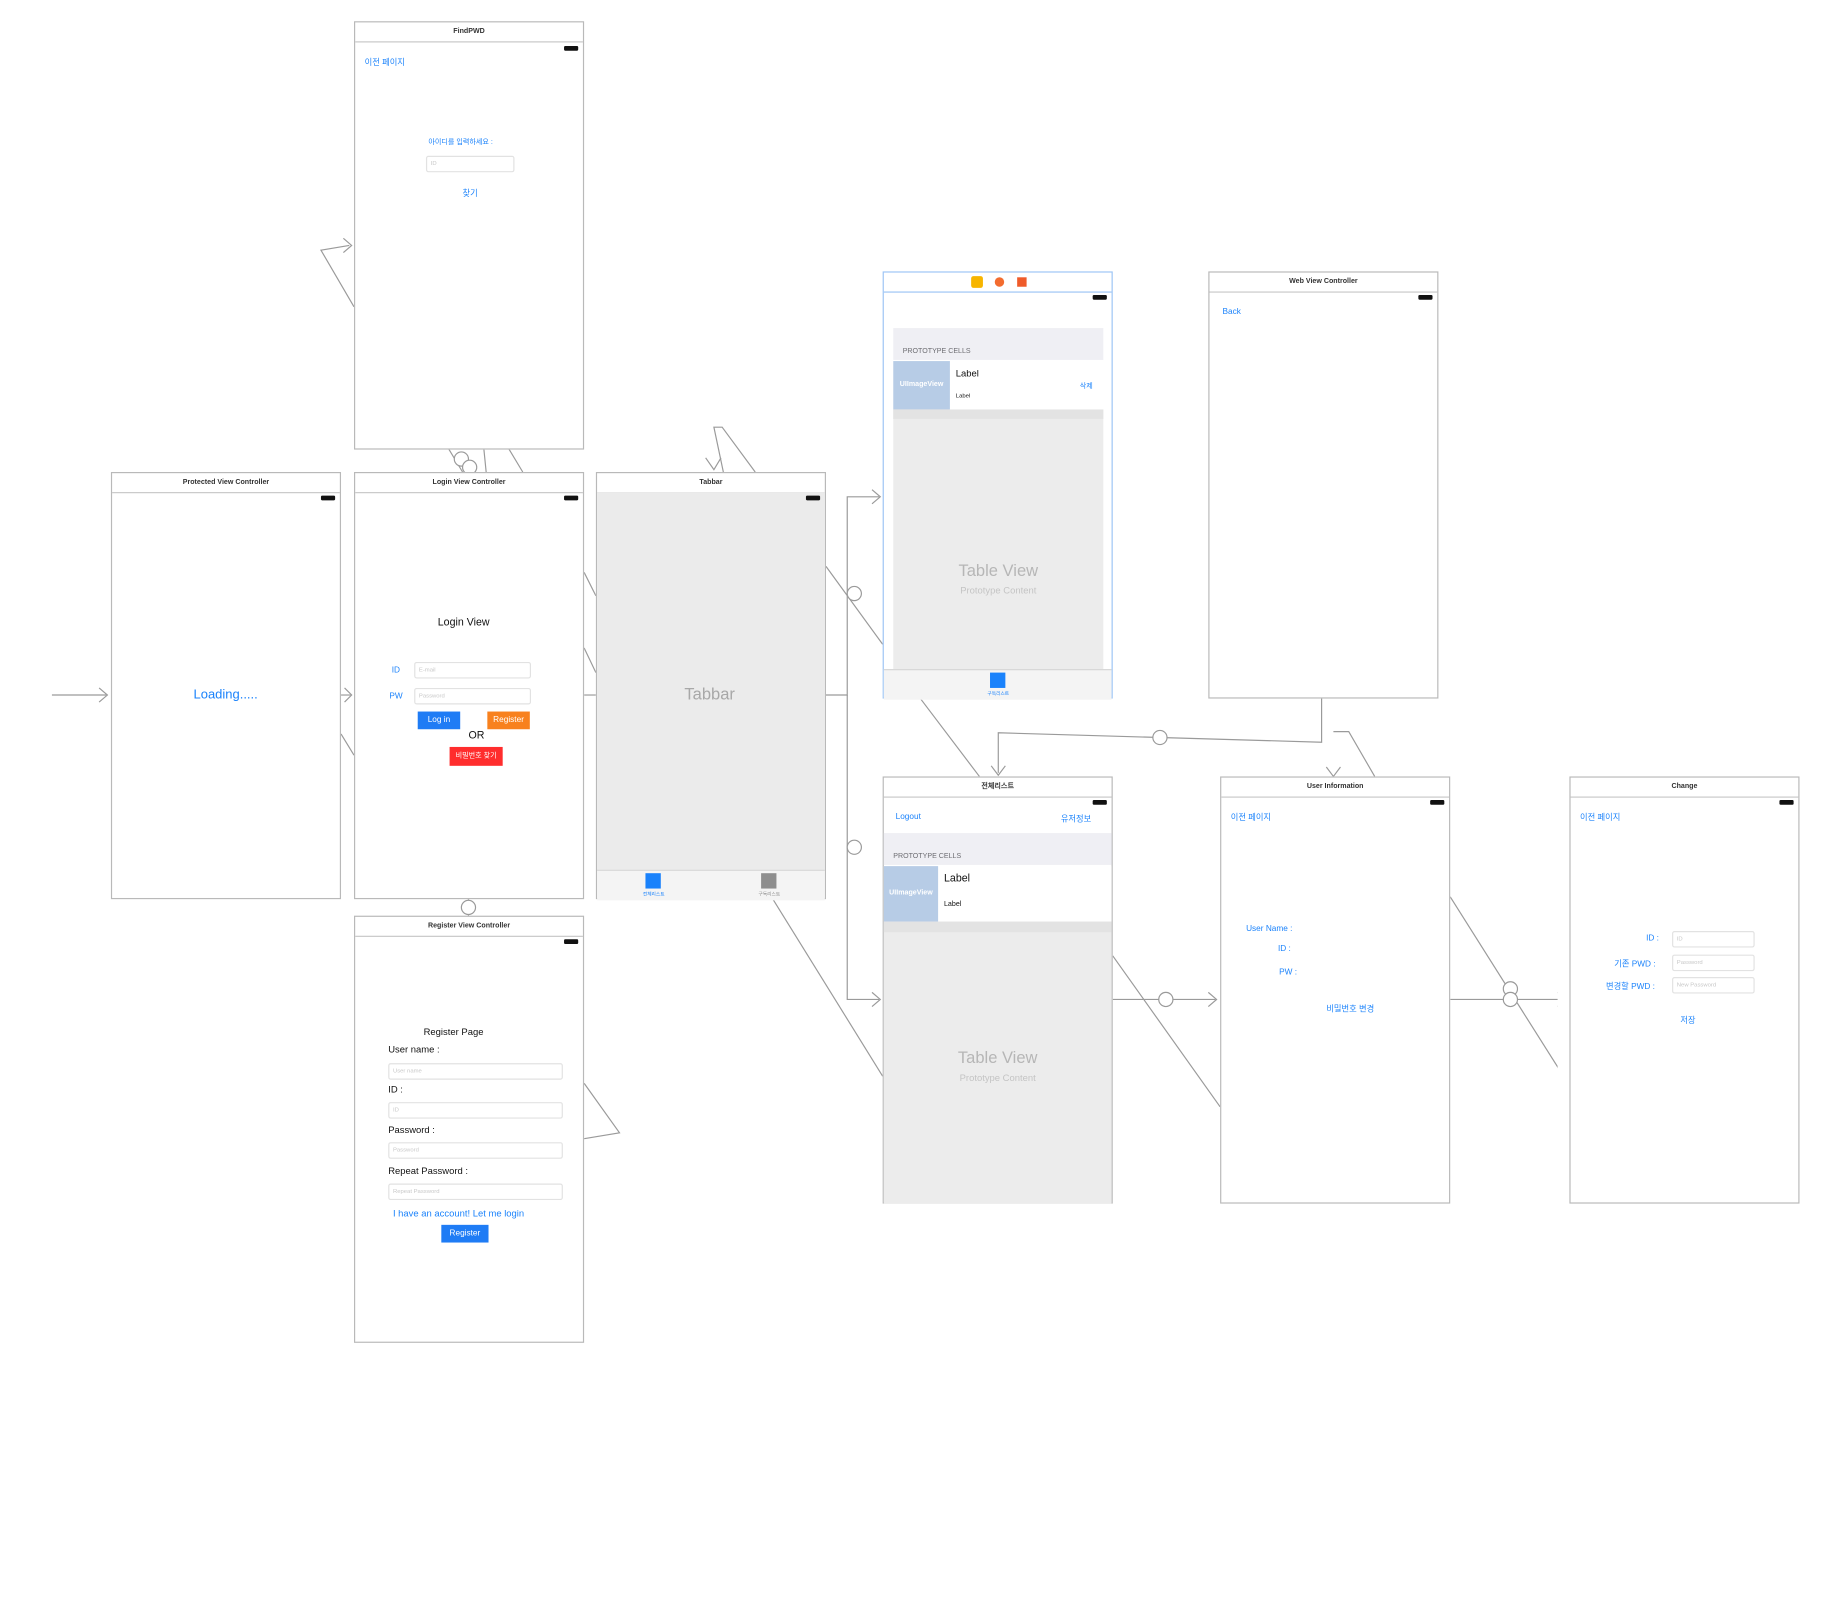  I want to click on scene-find-pwd: FindPWD 이전 페이지 아이디를 입력하세요 : ID 찾기, so click(469, 235).